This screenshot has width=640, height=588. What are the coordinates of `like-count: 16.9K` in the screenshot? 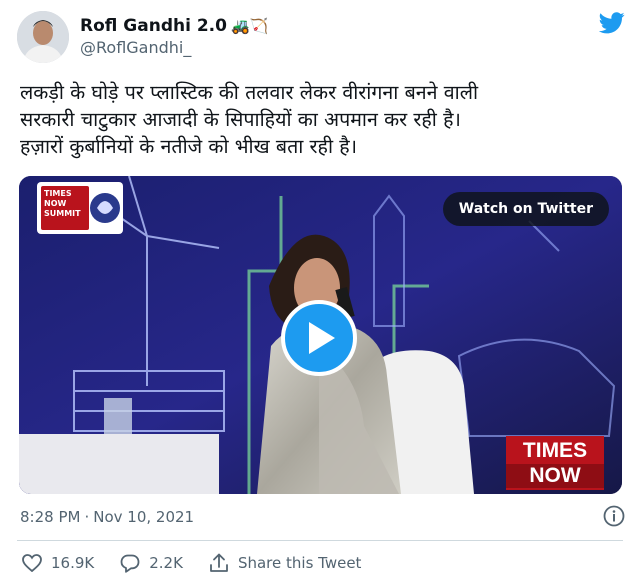 It's located at (73, 563).